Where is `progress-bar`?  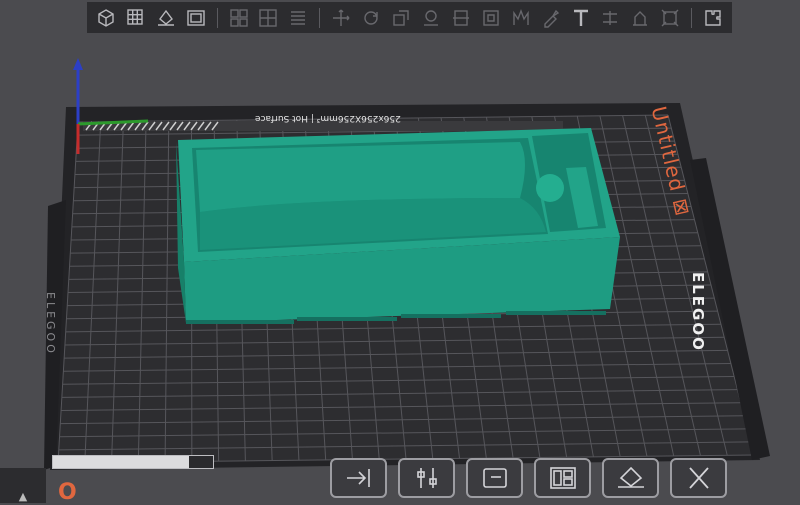
progress-bar is located at coordinates (133, 462).